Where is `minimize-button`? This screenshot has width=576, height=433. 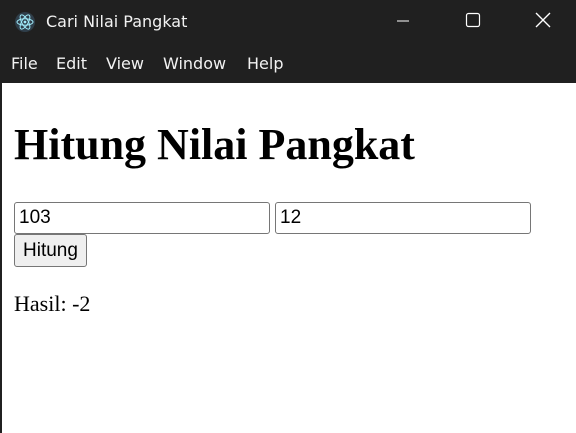 minimize-button is located at coordinates (403, 22).